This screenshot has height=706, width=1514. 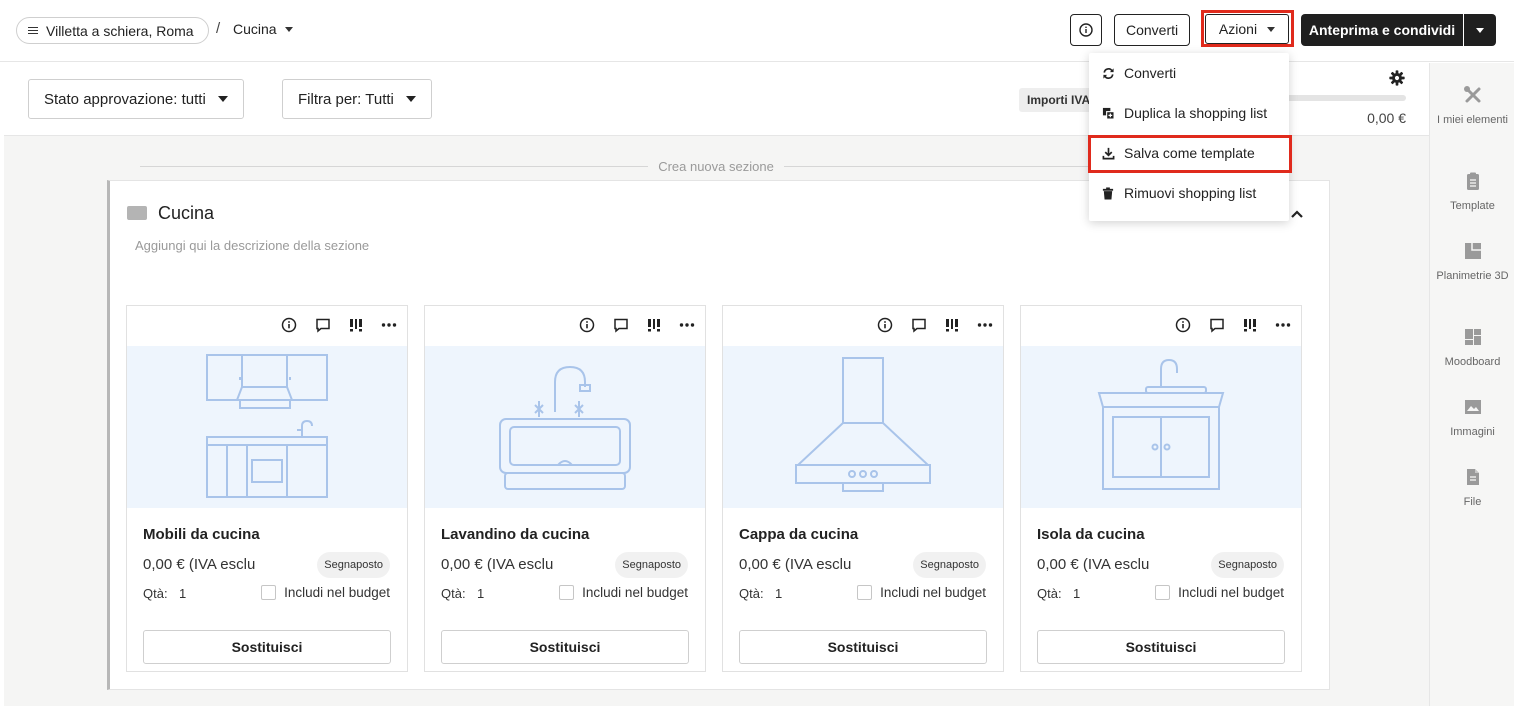 What do you see at coordinates (1386, 118) in the screenshot?
I see `total-amount: 0,00 €` at bounding box center [1386, 118].